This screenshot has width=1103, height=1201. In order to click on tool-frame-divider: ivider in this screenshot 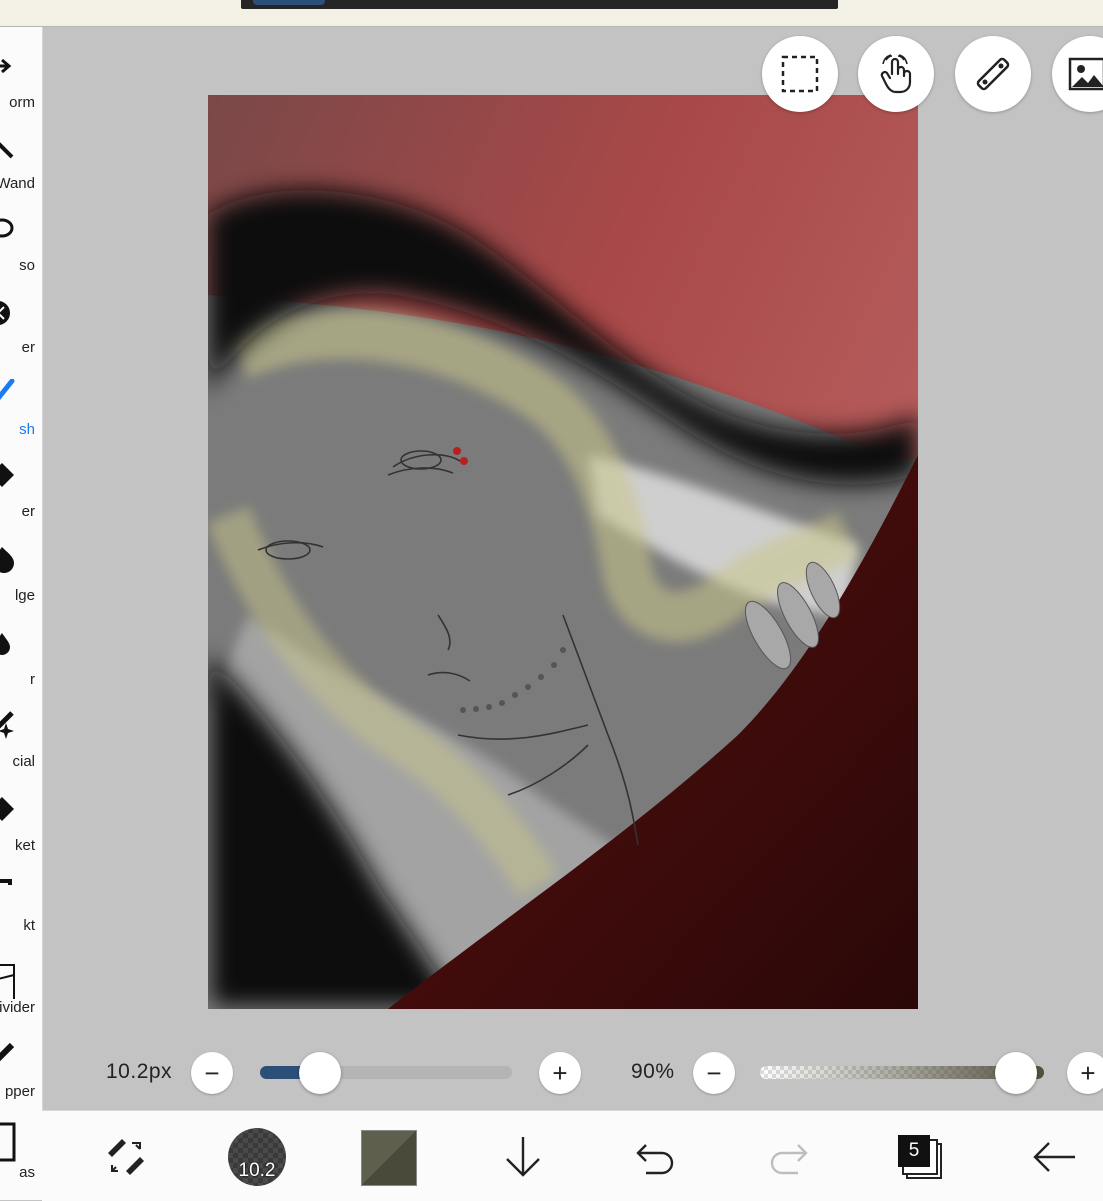, I will do `click(21, 999)`.